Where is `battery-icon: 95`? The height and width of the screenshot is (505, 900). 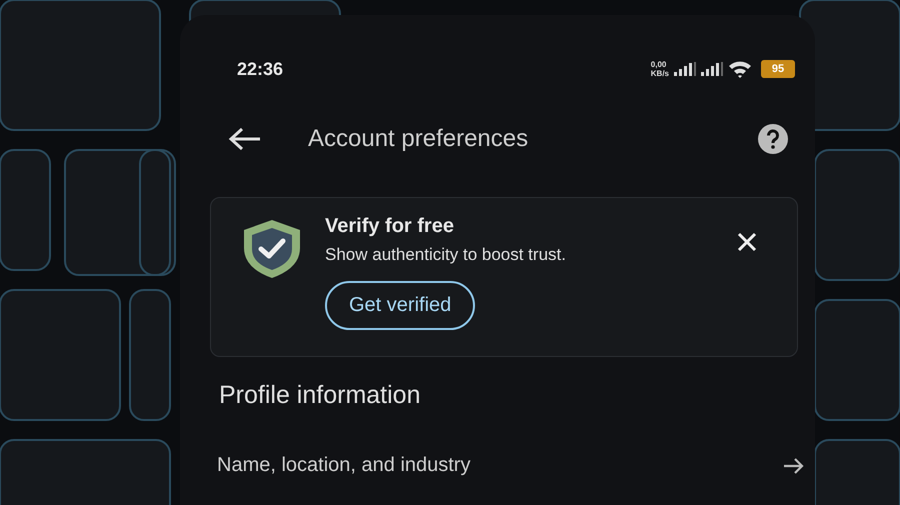 battery-icon: 95 is located at coordinates (778, 69).